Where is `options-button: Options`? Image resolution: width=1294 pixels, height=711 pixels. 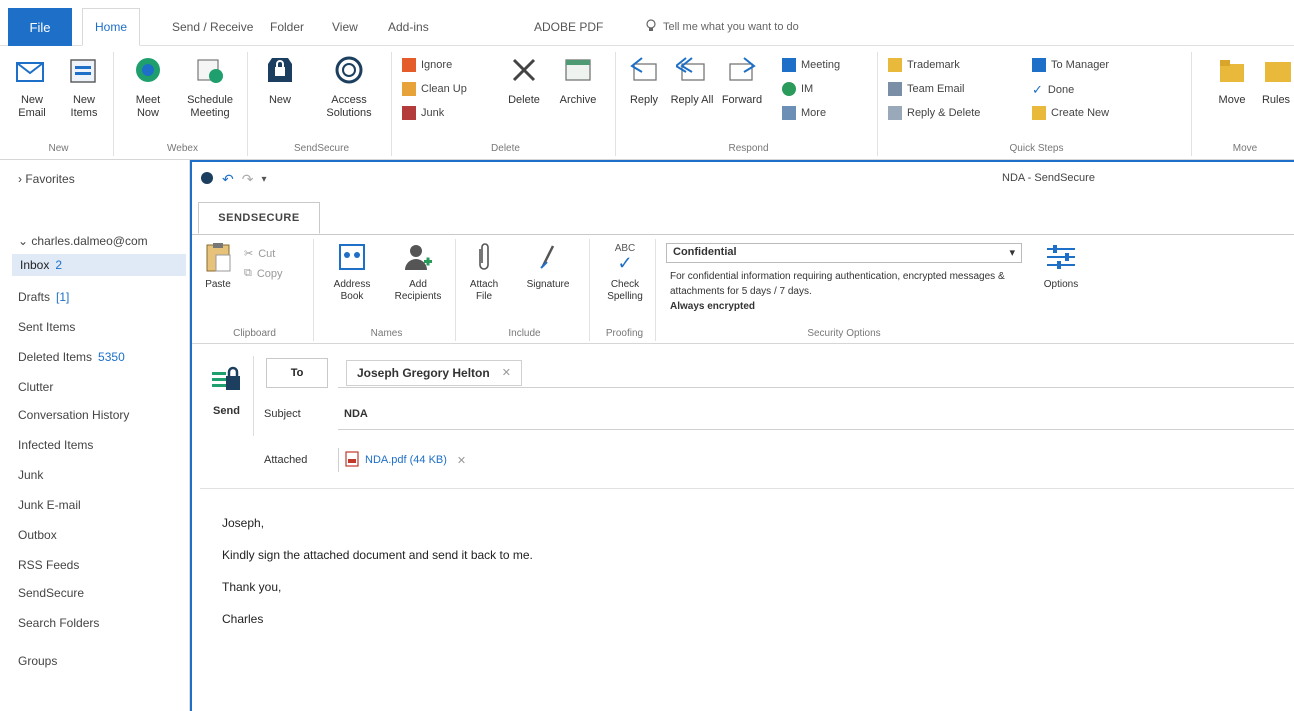
options-button: Options is located at coordinates (1061, 266).